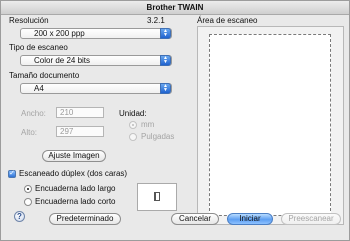 The height and width of the screenshot is (241, 350). What do you see at coordinates (33, 113) in the screenshot?
I see `width-label: Ancho:` at bounding box center [33, 113].